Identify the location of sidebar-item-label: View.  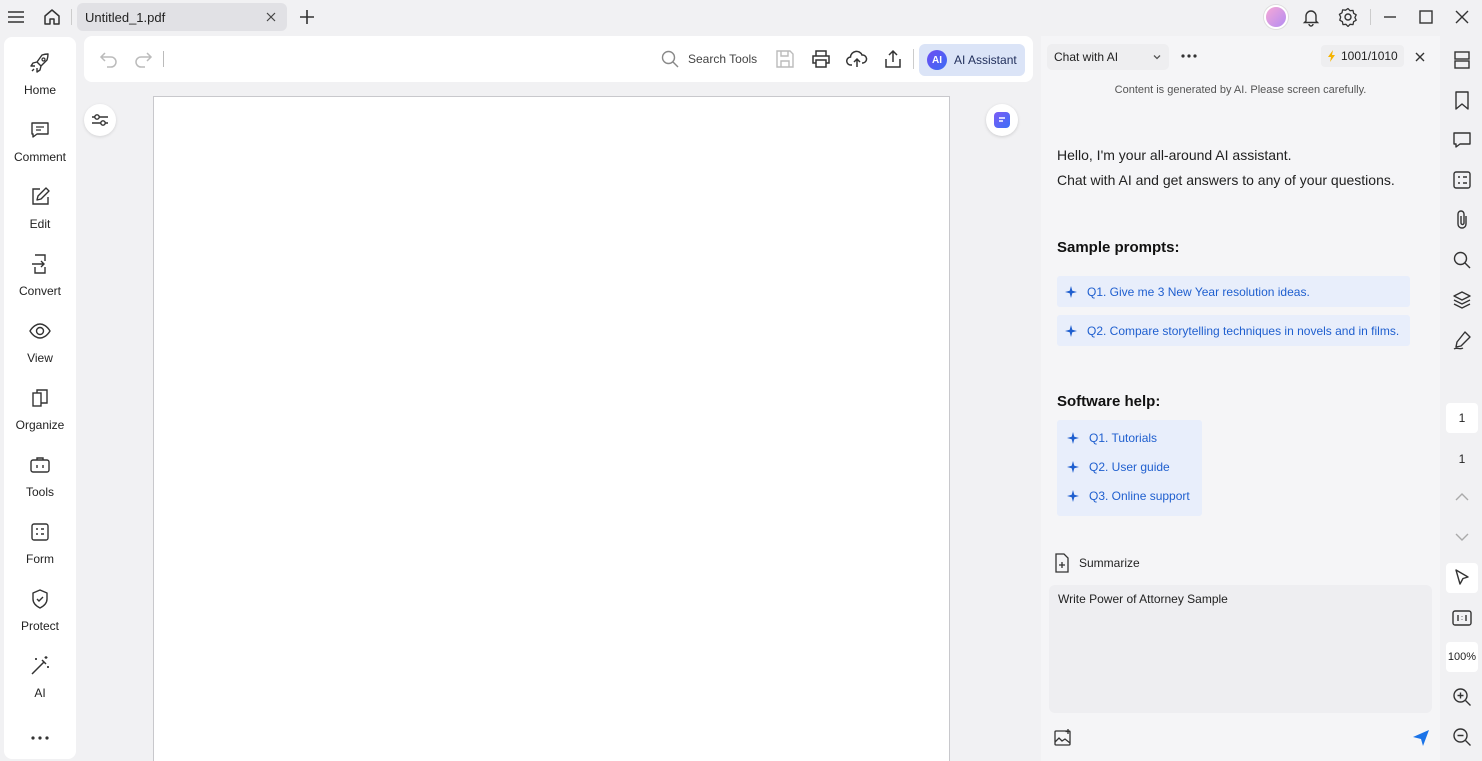
(40, 358).